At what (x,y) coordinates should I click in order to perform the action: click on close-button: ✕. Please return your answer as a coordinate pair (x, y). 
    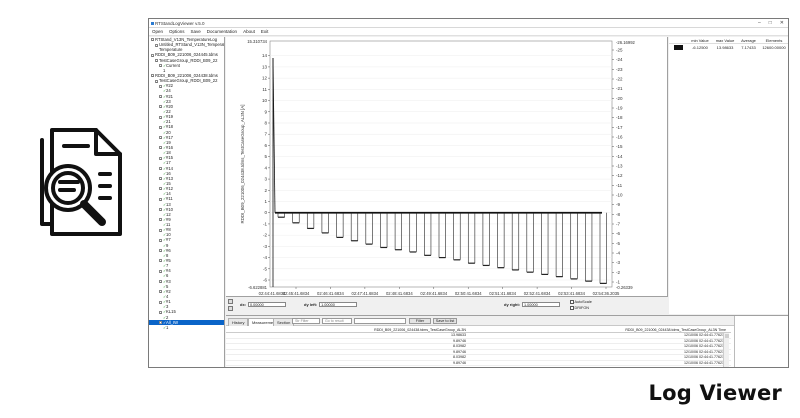
    Looking at the image, I should click on (782, 23).